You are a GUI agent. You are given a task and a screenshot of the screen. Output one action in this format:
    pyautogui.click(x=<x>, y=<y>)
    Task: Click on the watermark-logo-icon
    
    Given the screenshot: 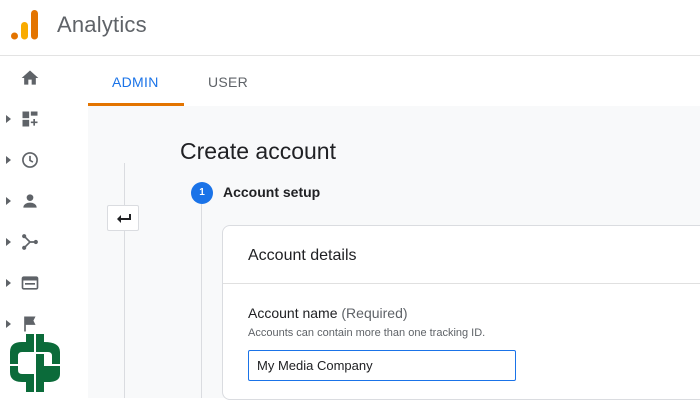 What is the action you would take?
    pyautogui.click(x=35, y=363)
    